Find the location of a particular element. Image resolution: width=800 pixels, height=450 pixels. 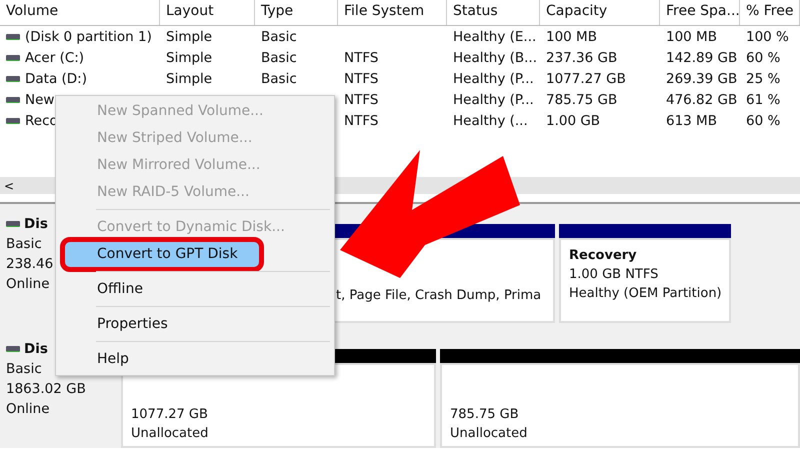

partition-info: Healthy (OEM Partition) is located at coordinates (646, 294).